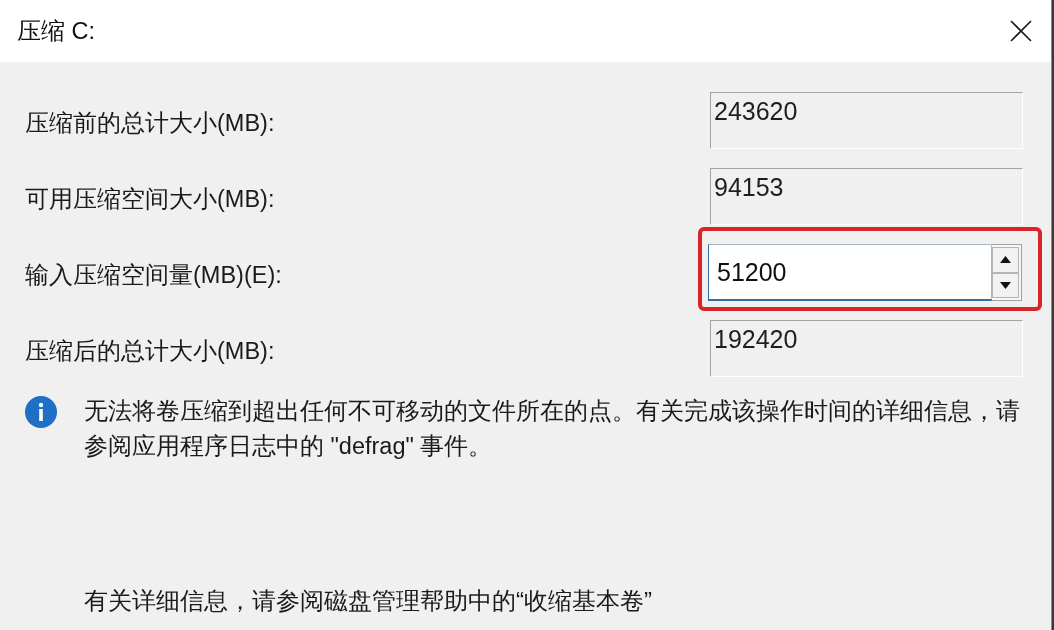 The image size is (1054, 630). What do you see at coordinates (150, 351) in the screenshot?
I see `field-label: 压缩后的总计大小(MB):` at bounding box center [150, 351].